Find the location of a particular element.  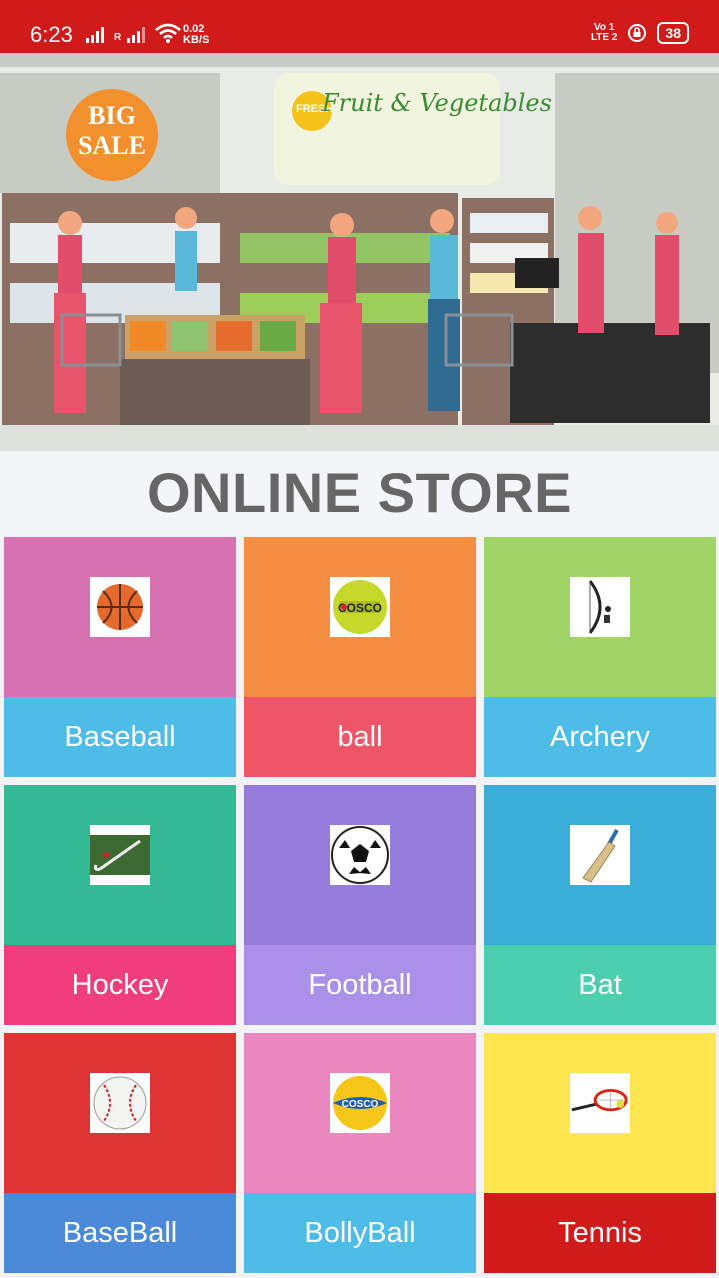

wifi-icon is located at coordinates (168, 33).